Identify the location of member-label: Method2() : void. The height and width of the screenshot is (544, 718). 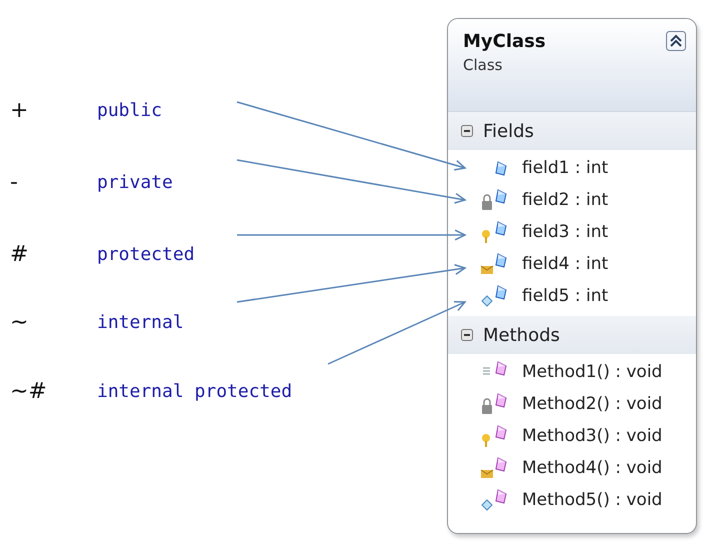
(592, 404).